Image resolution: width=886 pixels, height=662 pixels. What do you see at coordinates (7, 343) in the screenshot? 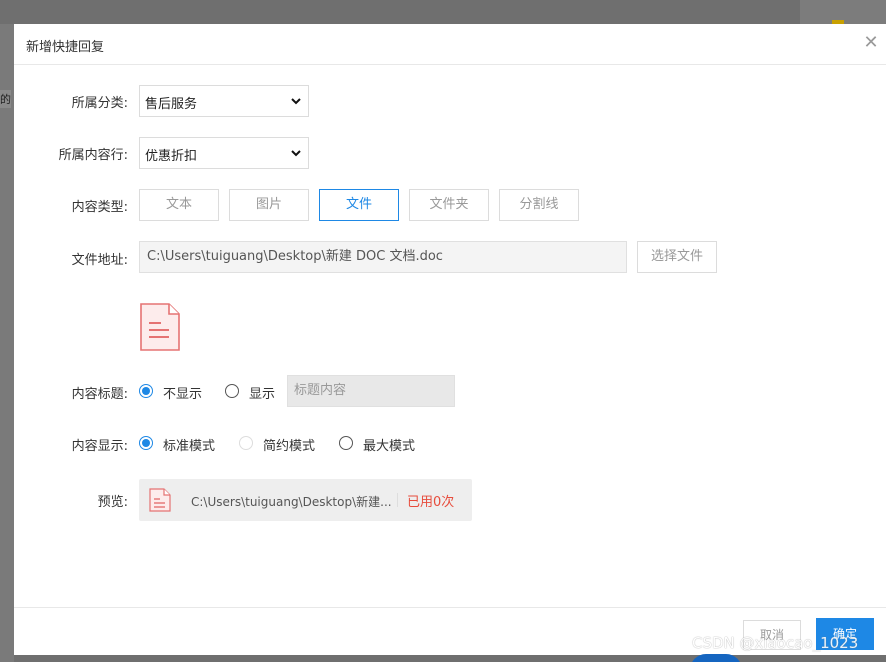
I see `backdrop-left-panel` at bounding box center [7, 343].